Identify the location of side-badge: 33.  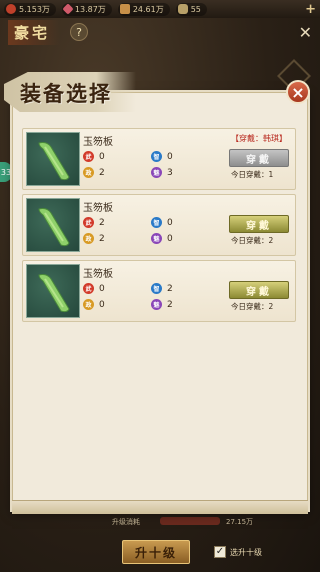
(6, 172).